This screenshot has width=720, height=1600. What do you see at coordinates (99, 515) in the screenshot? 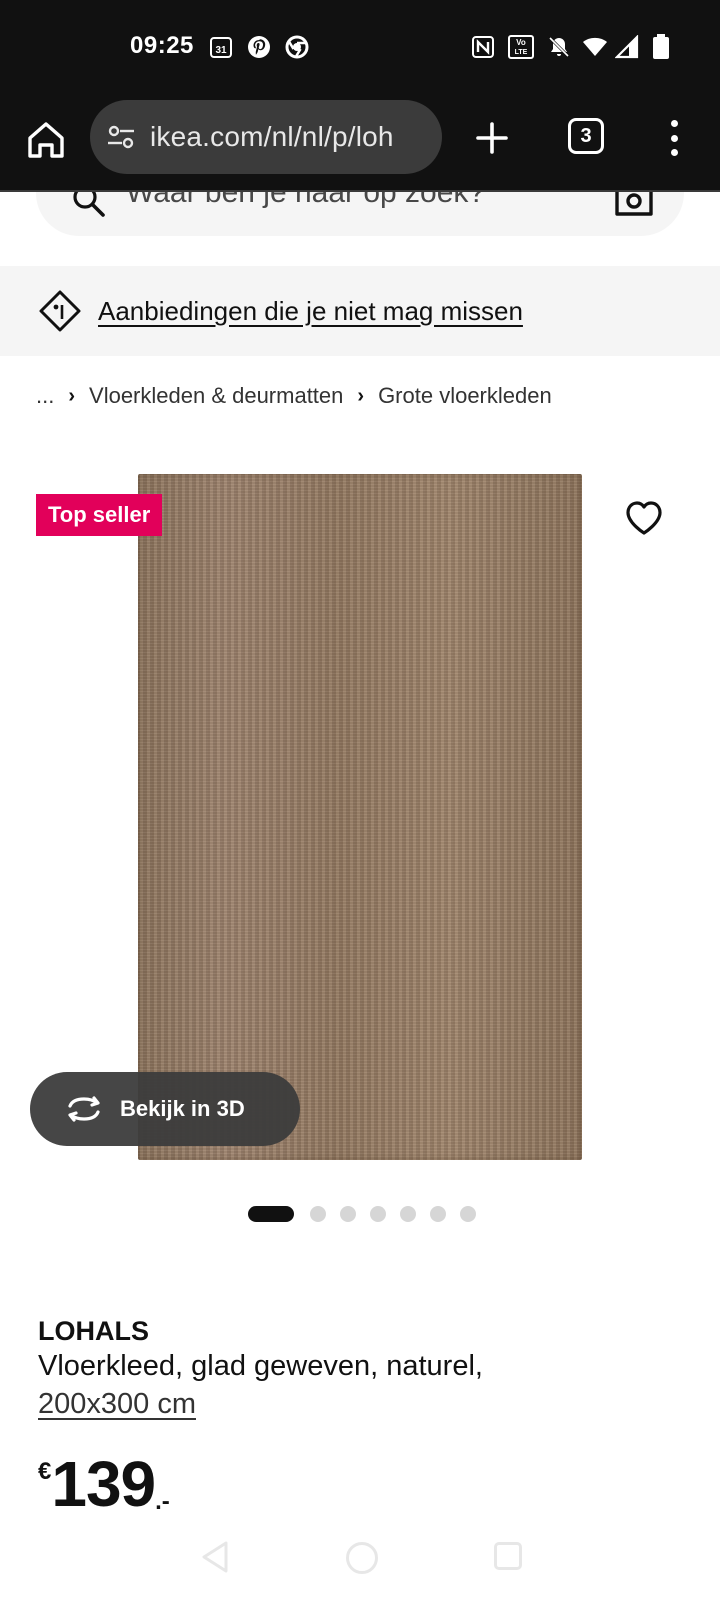
I see `top-seller-badge: Top seller` at bounding box center [99, 515].